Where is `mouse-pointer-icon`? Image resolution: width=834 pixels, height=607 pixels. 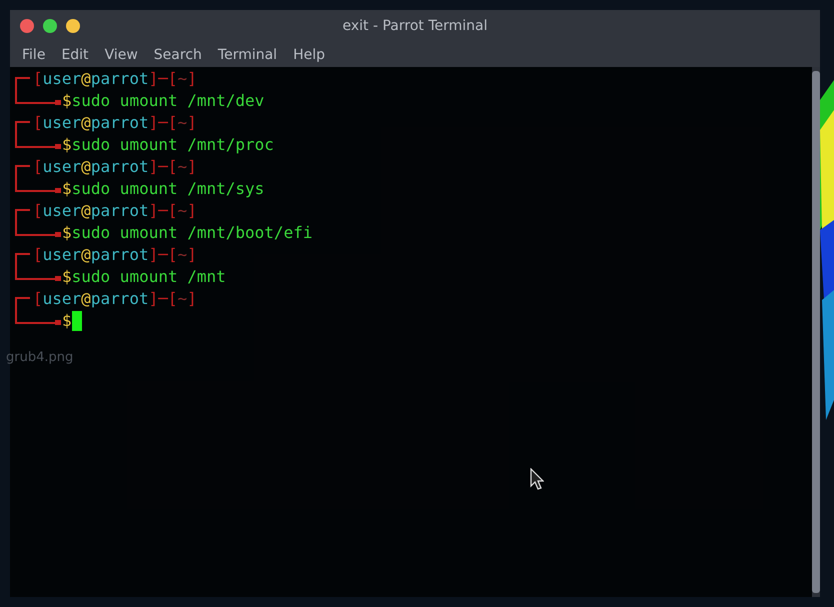
mouse-pointer-icon is located at coordinates (537, 479).